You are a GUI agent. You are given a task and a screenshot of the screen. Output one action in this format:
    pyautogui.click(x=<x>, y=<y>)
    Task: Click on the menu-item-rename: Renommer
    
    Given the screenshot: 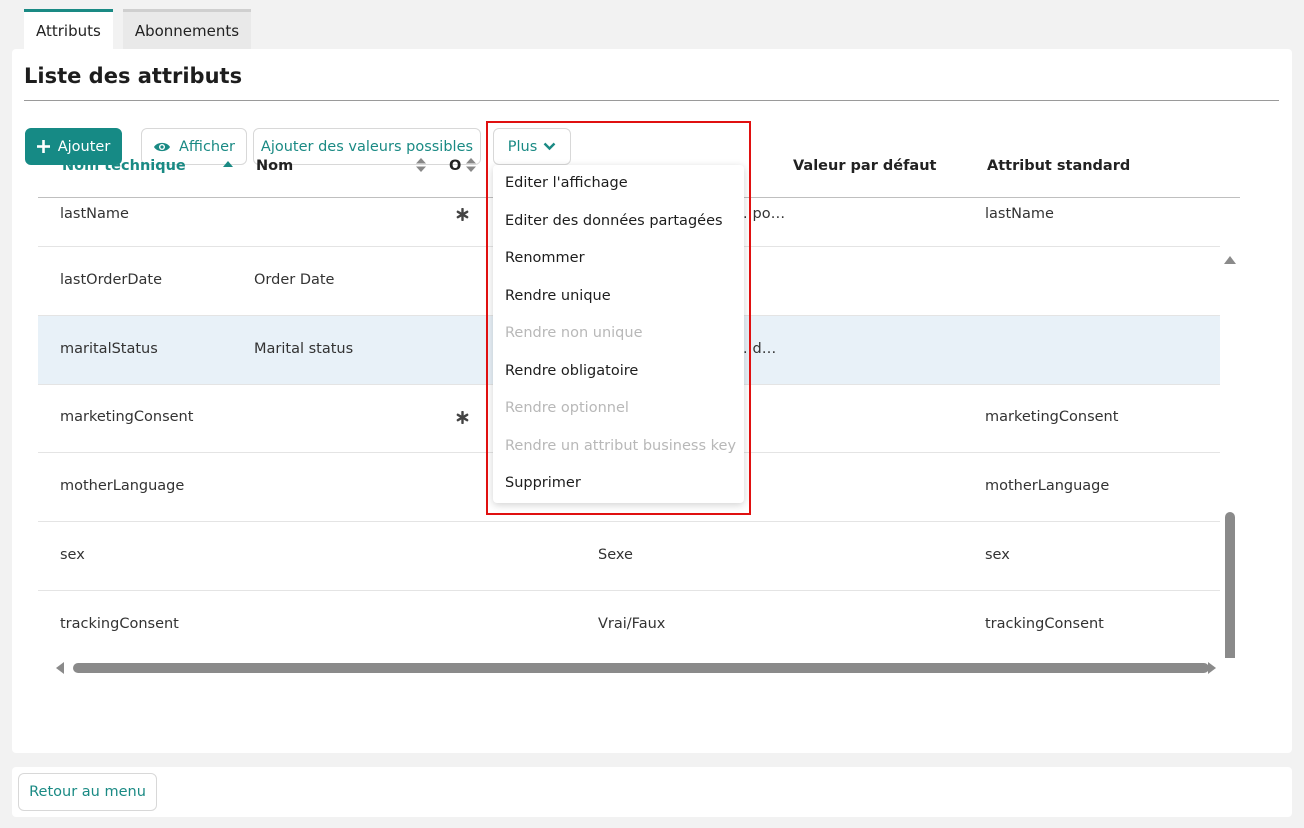 What is the action you would take?
    pyautogui.click(x=545, y=258)
    